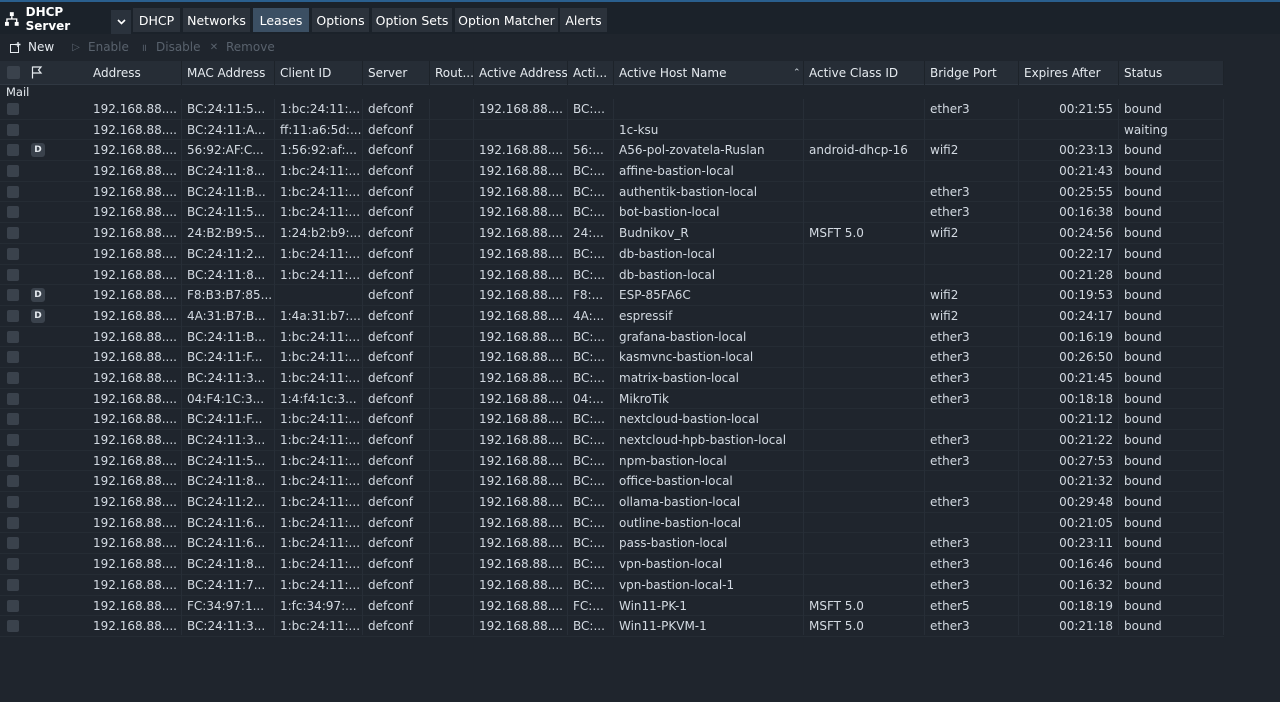 This screenshot has width=1280, height=702. I want to click on menu-toggle-button, so click(121, 22).